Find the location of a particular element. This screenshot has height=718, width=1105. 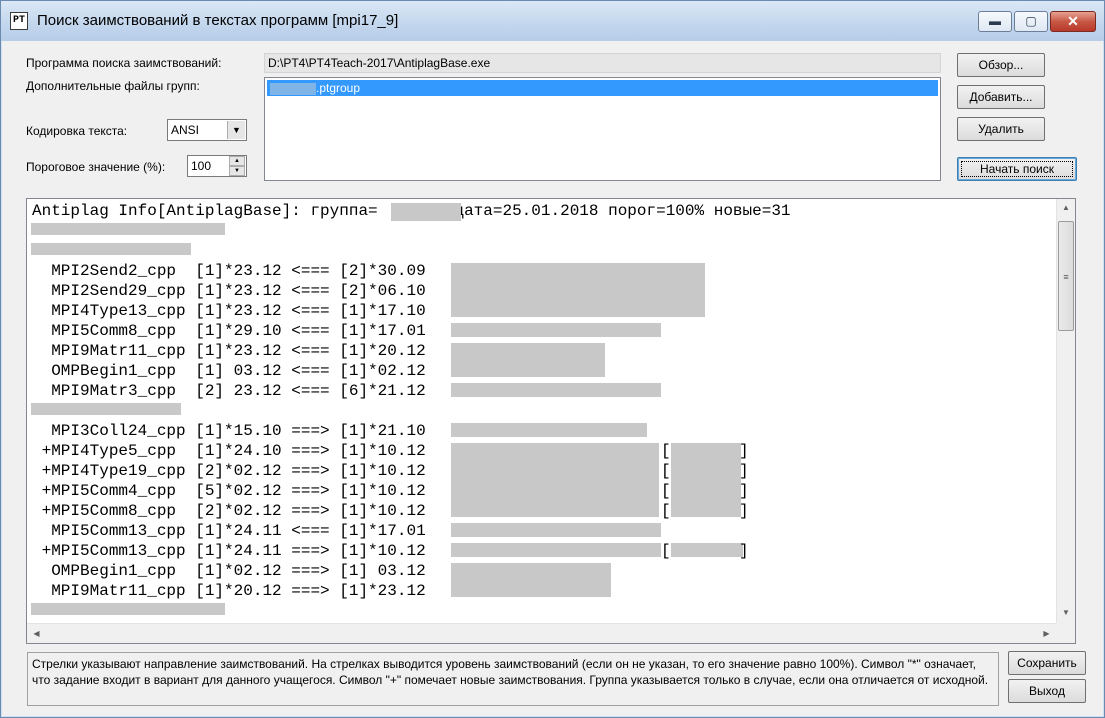

scroll-up-icon: ▲ is located at coordinates (1066, 207).